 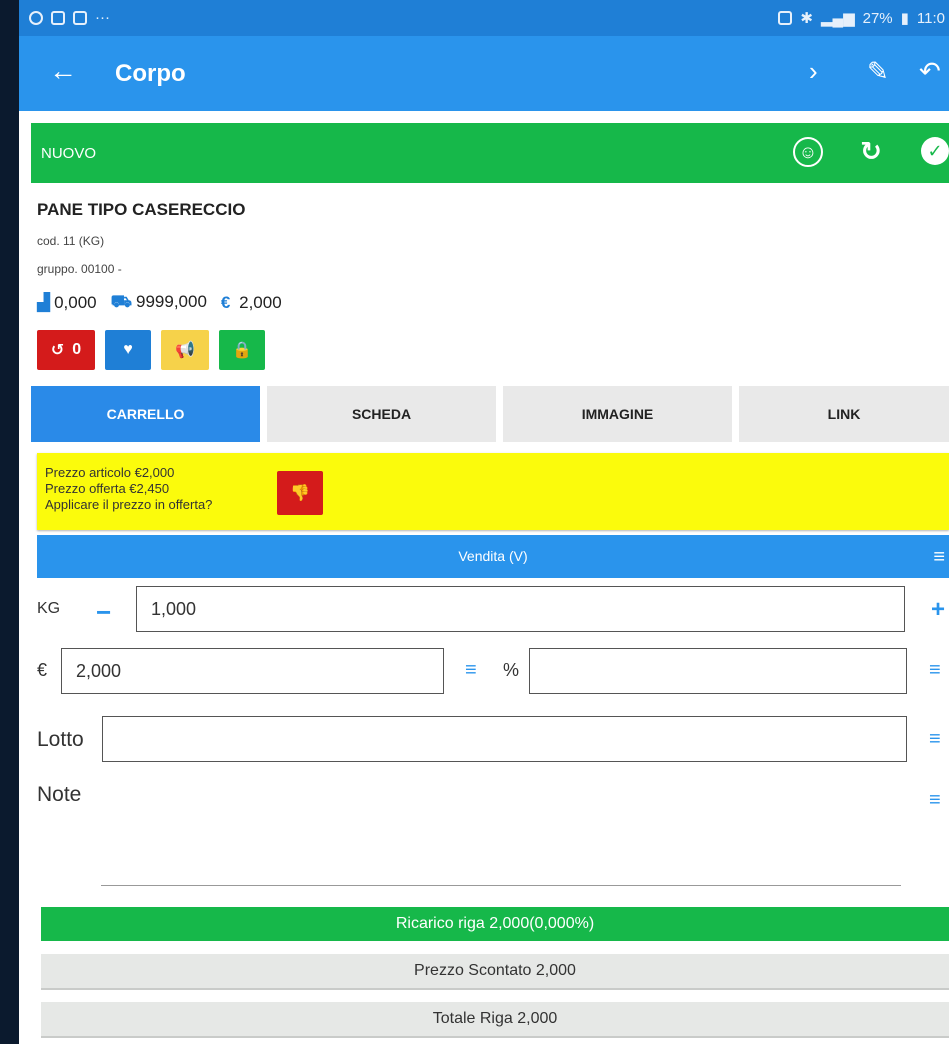 I want to click on back-arrow-icon: ←, so click(x=63, y=71).